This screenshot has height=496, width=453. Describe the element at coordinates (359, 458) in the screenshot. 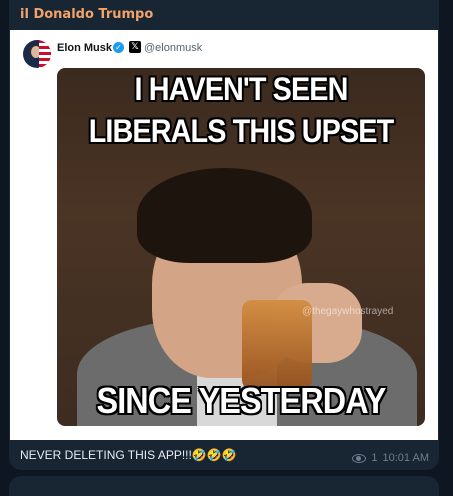

I see `eye-icon` at that location.